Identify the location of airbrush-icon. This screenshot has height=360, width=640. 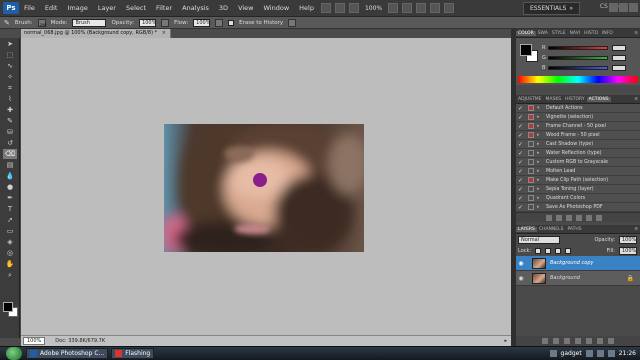
(219, 22).